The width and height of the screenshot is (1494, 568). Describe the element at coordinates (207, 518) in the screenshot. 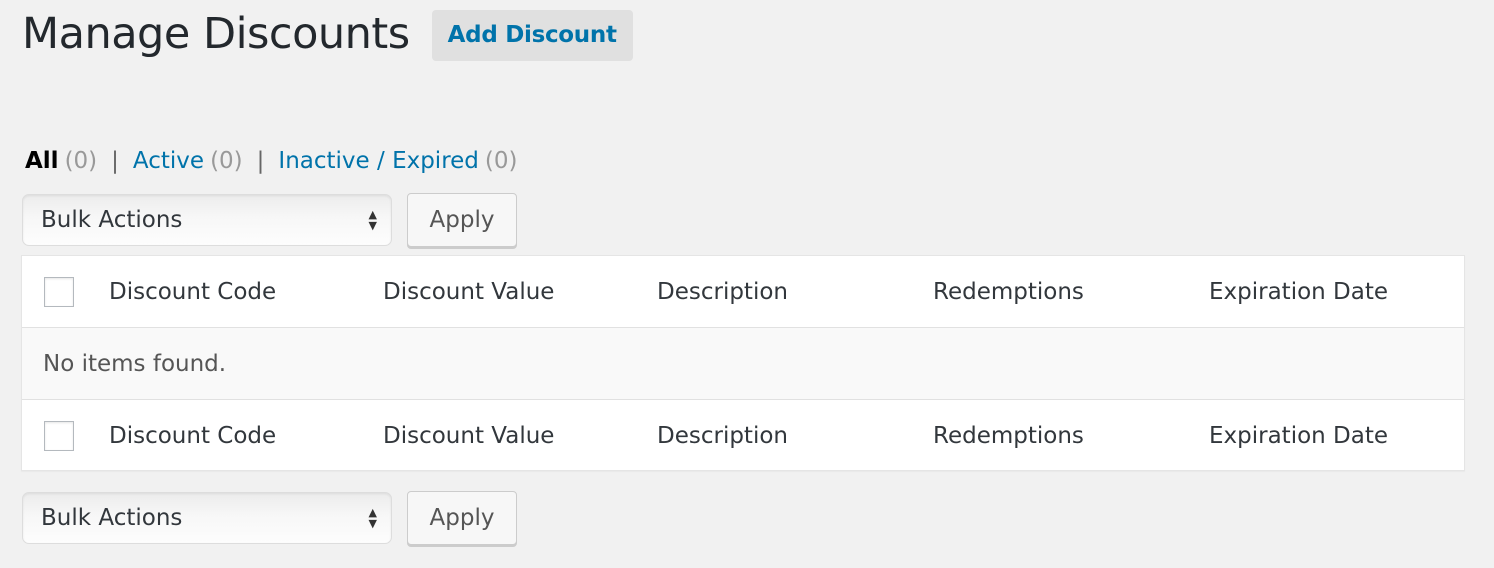

I see `bulk-actions-select-bottom: Bulk Actions ▲ ▼` at that location.